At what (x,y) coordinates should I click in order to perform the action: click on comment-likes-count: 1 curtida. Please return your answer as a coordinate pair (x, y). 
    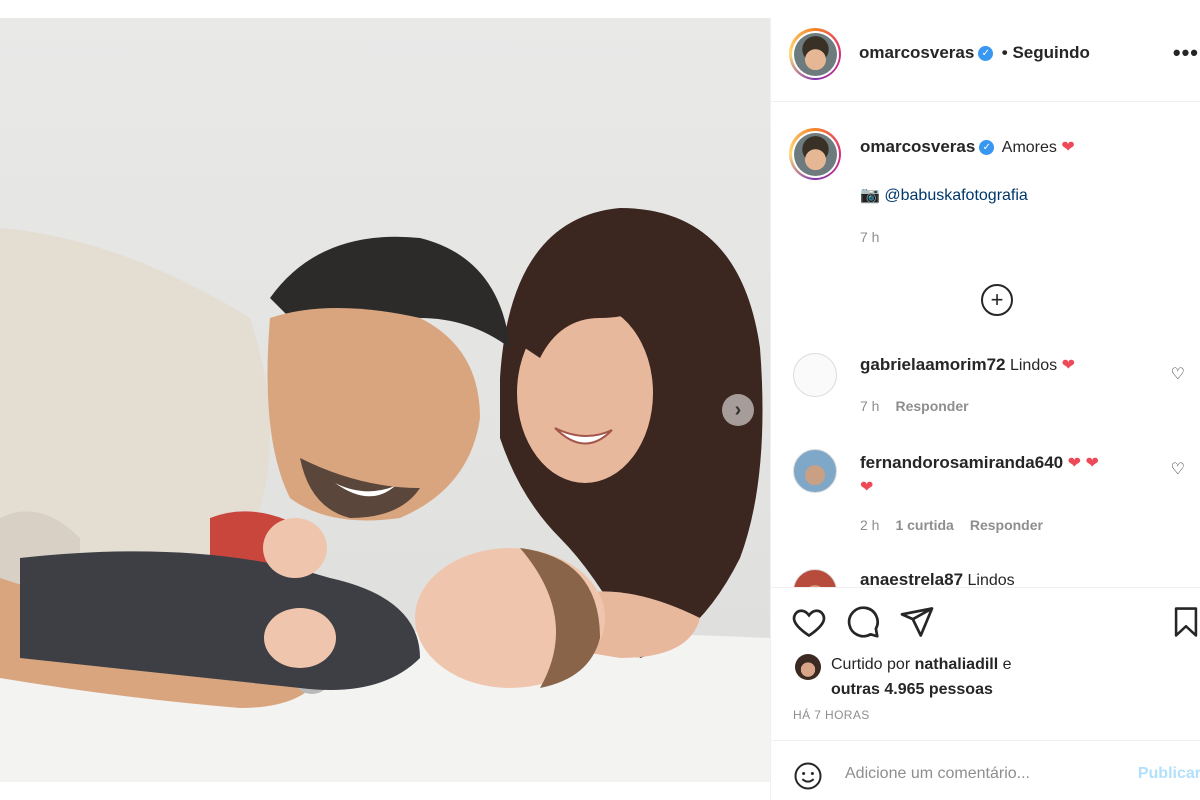
    Looking at the image, I should click on (924, 525).